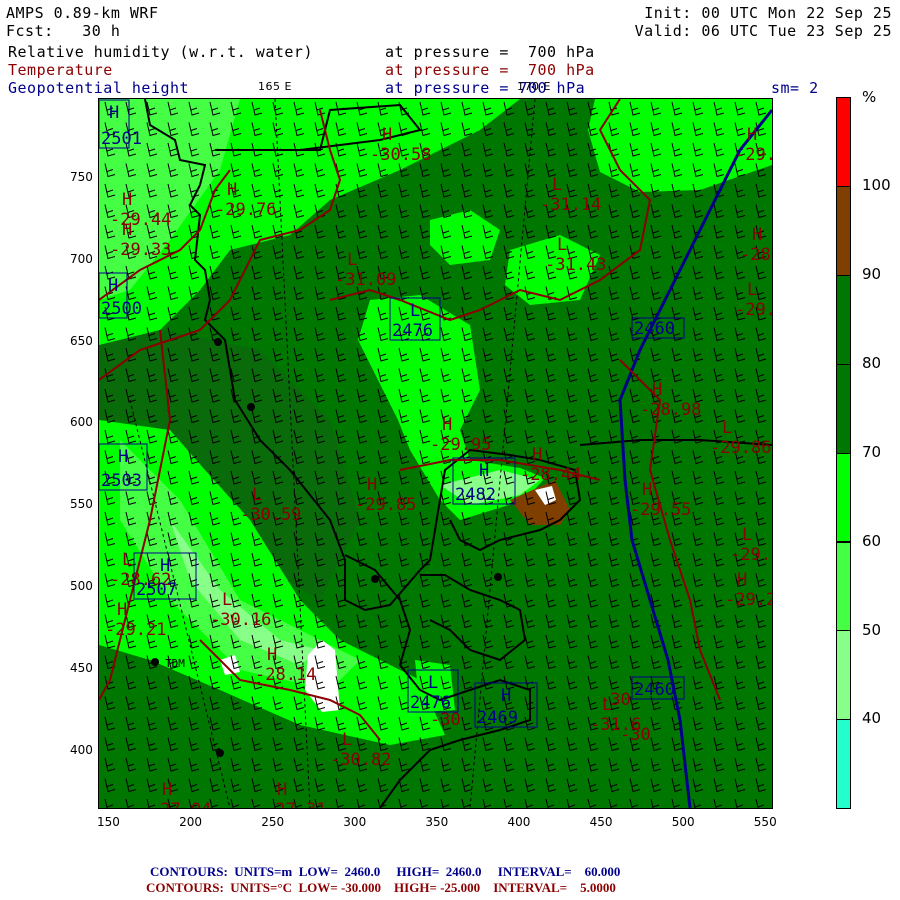 Image resolution: width=900 pixels, height=900 pixels. I want to click on height-units: UNITS=m, so click(263, 871).